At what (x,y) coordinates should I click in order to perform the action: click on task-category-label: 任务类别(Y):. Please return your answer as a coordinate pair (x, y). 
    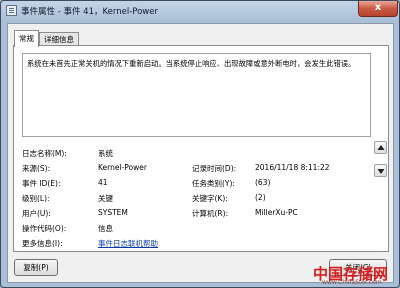
    Looking at the image, I should click on (213, 183).